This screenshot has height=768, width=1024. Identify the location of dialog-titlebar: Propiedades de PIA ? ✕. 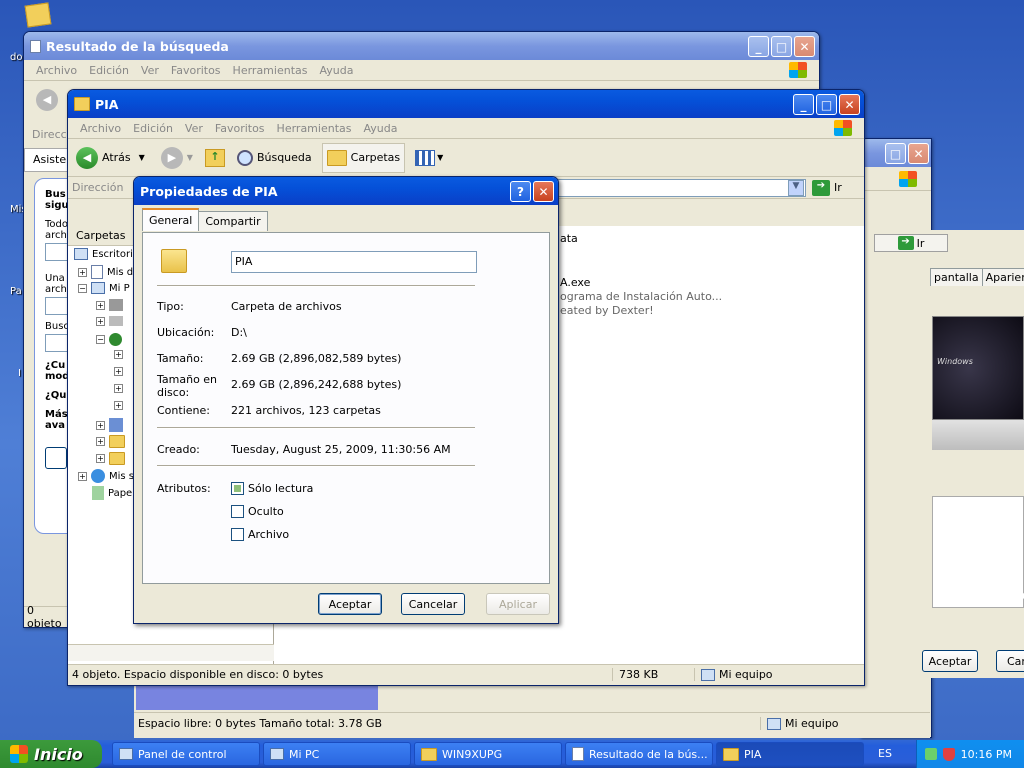
(346, 191).